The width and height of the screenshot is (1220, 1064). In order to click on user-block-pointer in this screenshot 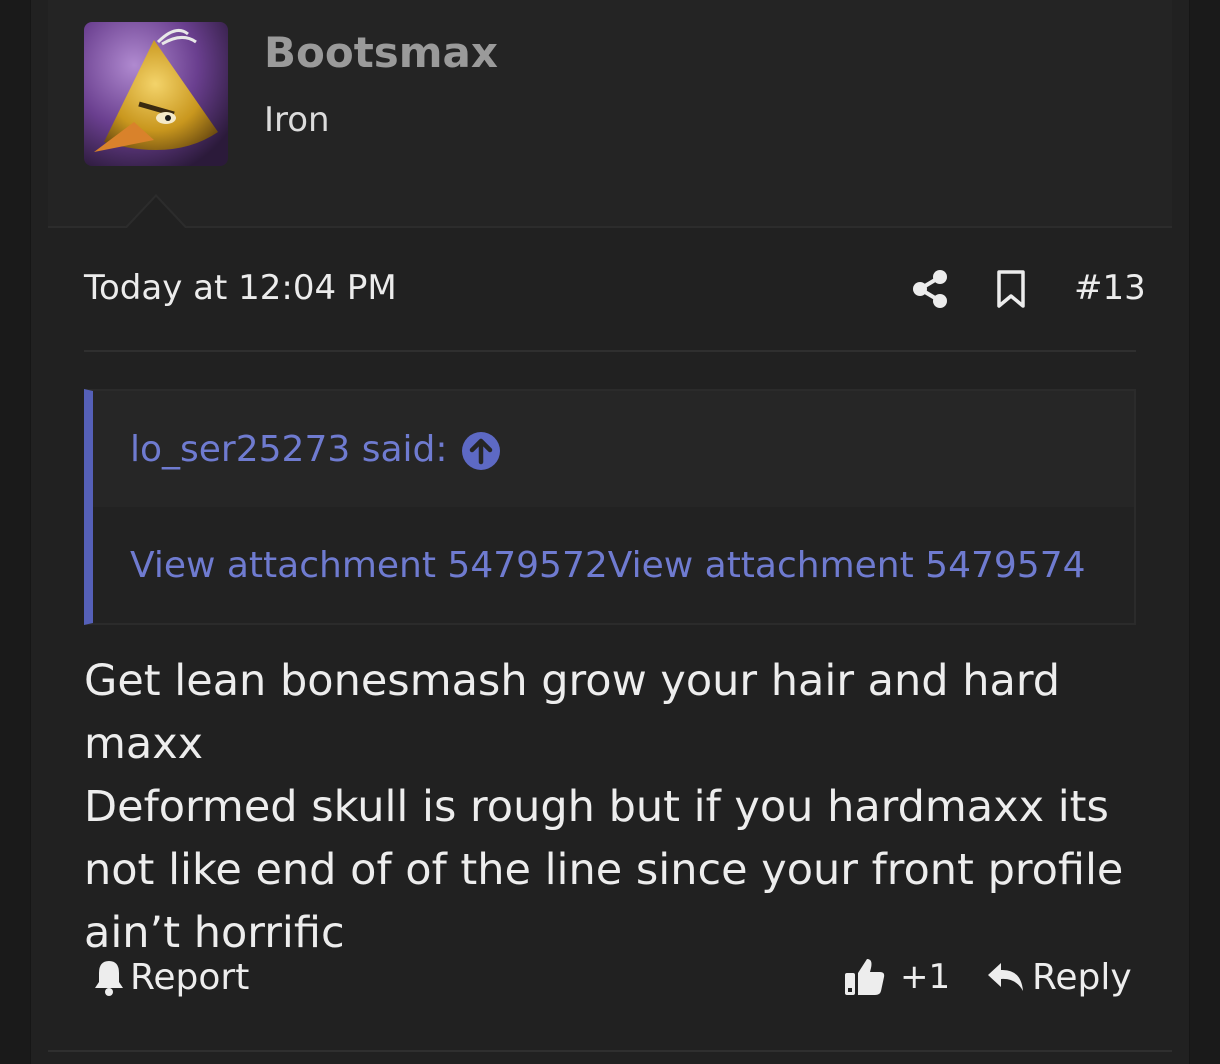, I will do `click(156, 211)`.